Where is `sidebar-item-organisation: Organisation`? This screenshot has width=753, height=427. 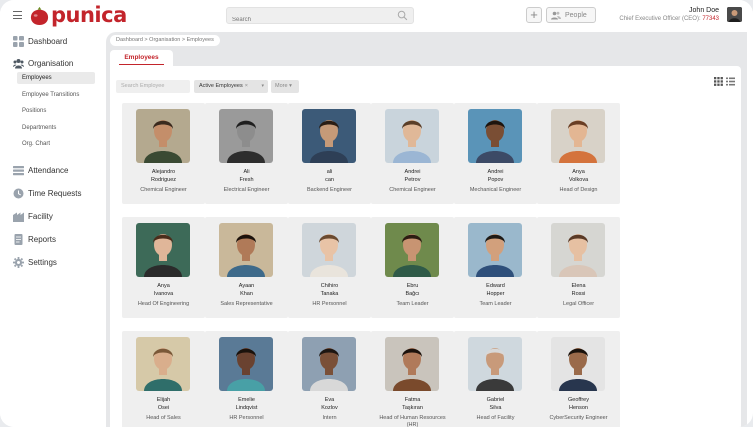
sidebar-item-organisation: Organisation is located at coordinates (43, 63).